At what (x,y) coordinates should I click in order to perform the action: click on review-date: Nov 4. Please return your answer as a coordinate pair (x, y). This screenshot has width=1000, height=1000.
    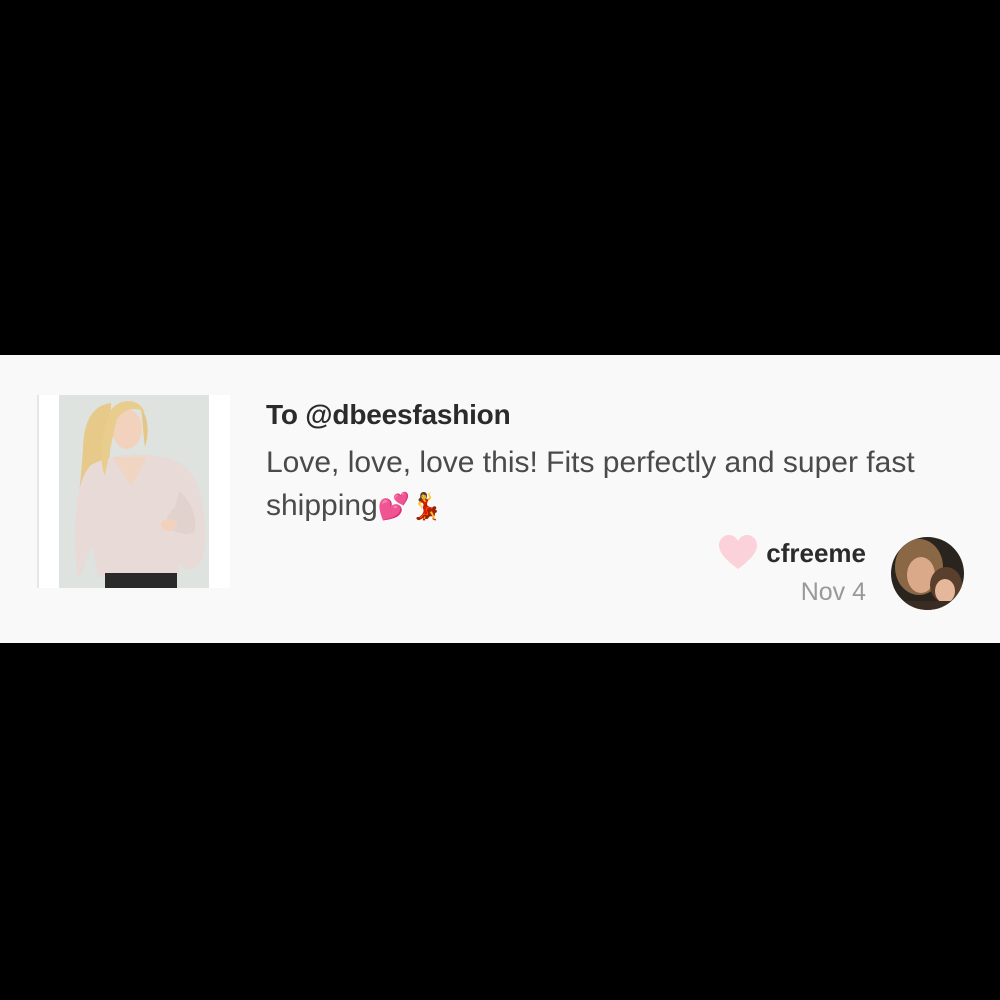
    Looking at the image, I should click on (833, 592).